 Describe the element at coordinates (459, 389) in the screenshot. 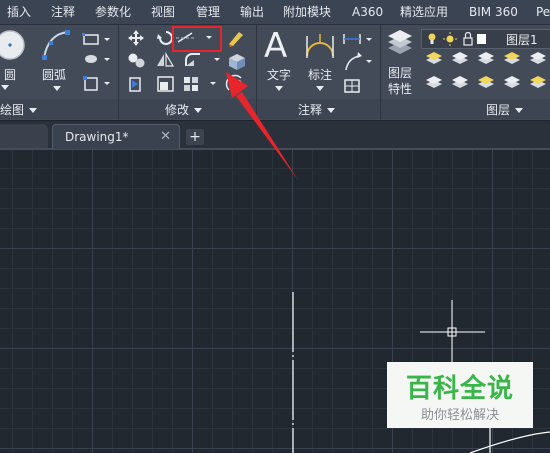

I see `watermark-title: 百科全说` at that location.